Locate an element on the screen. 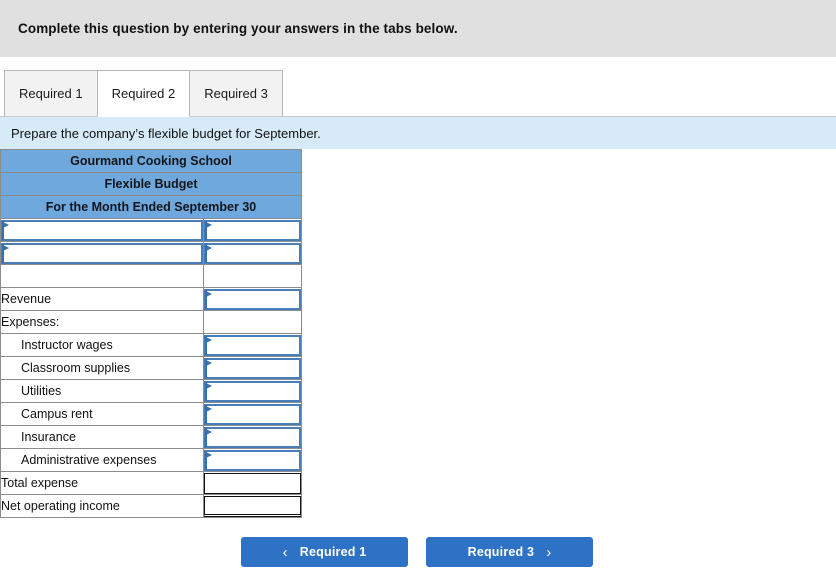  tab-2: Required 2 is located at coordinates (143, 93).